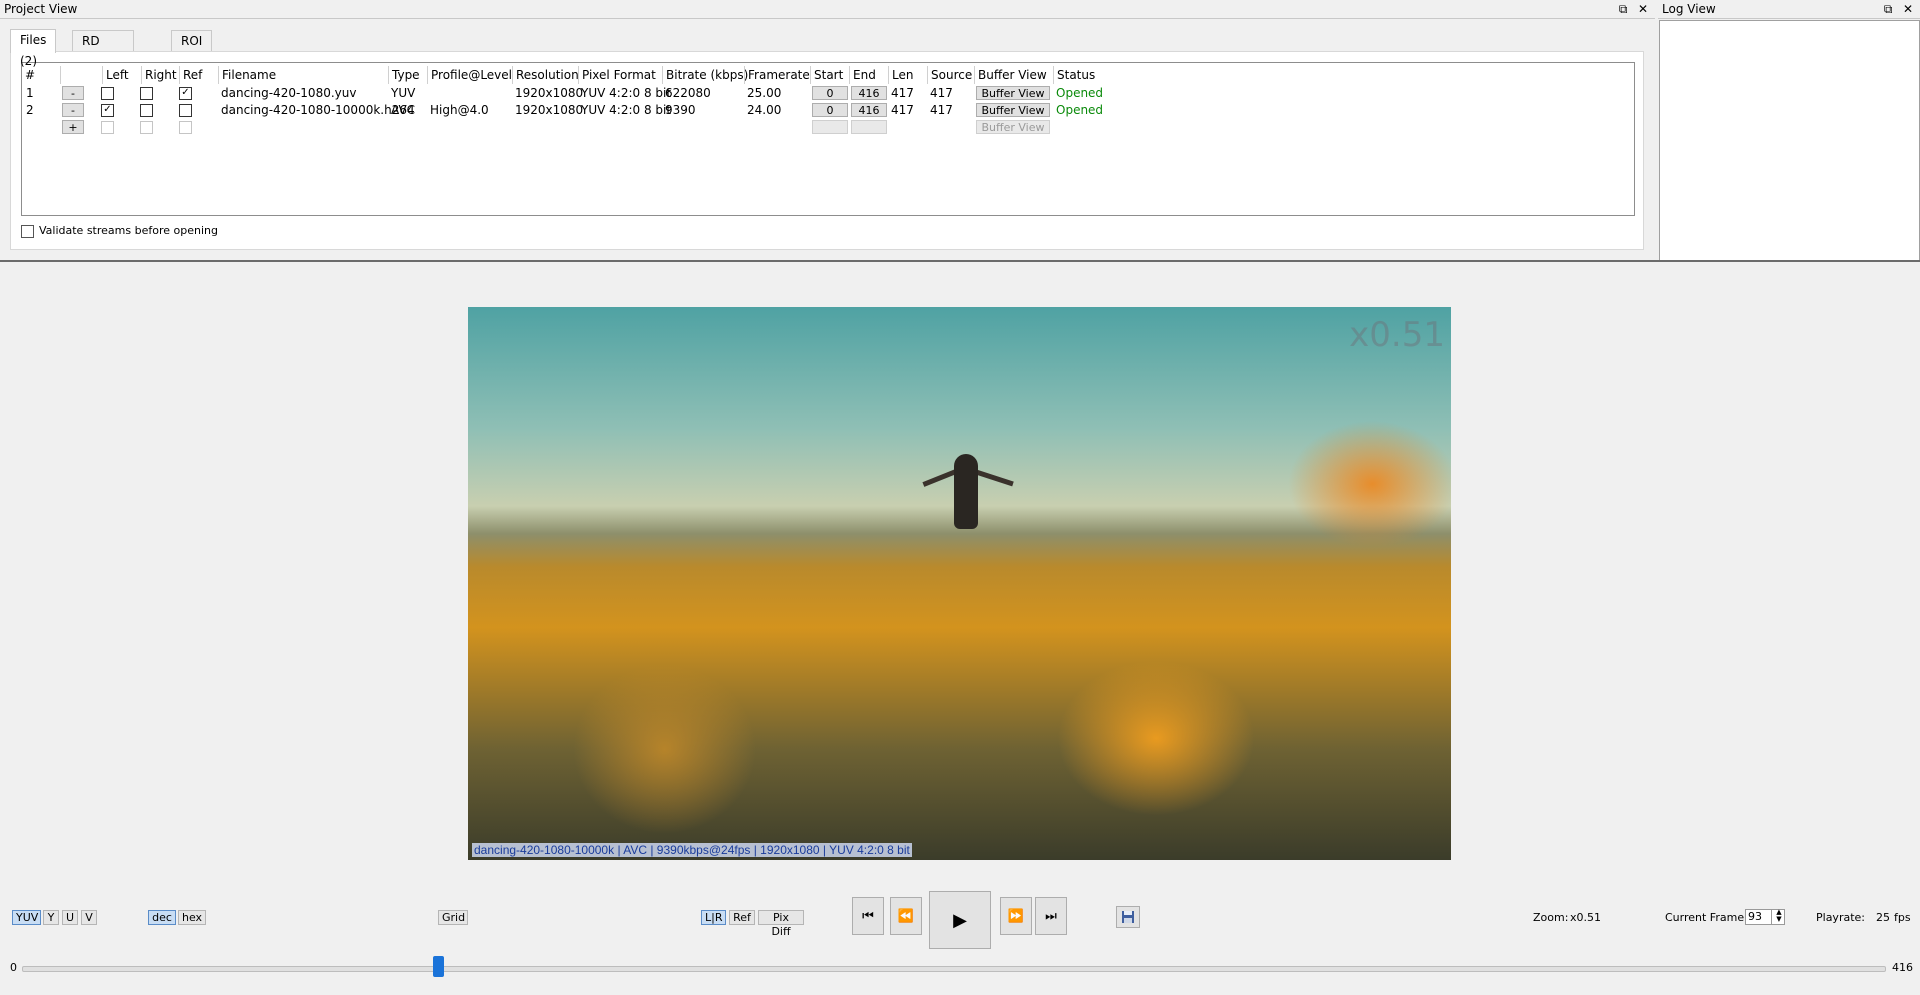 The image size is (1920, 995). I want to click on column-header-remove, so click(77, 75).